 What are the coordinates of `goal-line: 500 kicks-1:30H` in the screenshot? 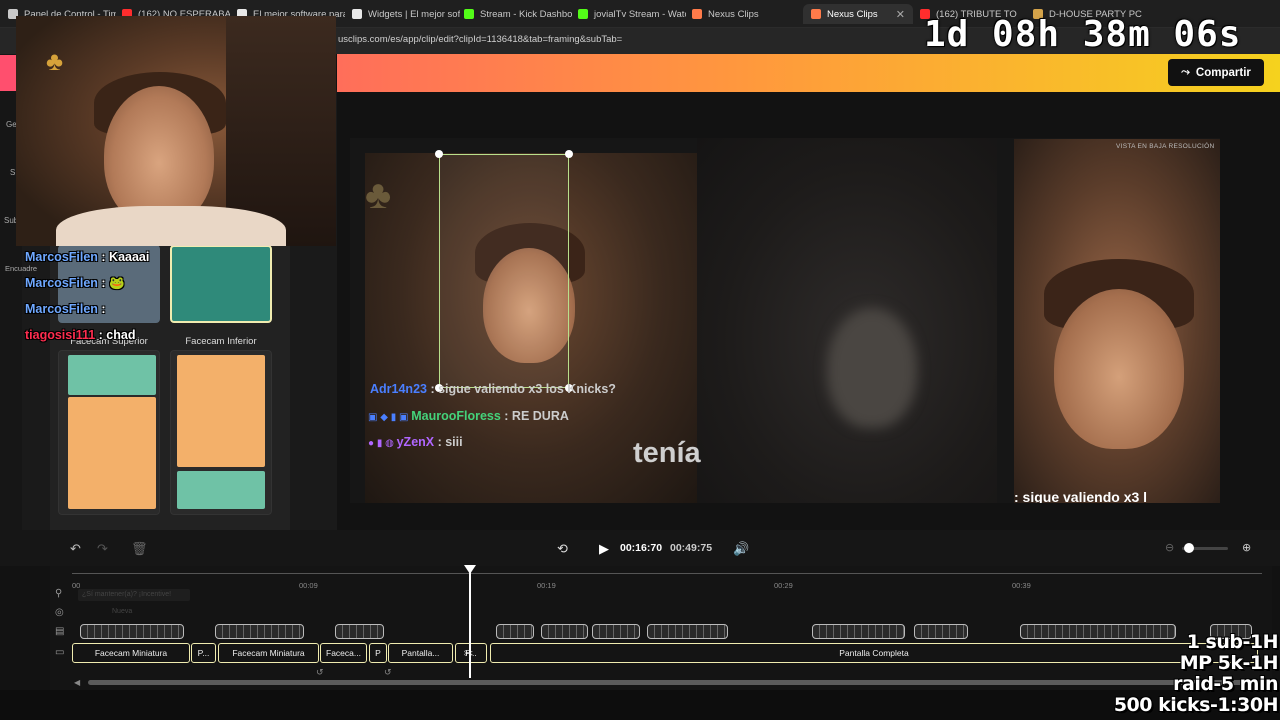 It's located at (1196, 705).